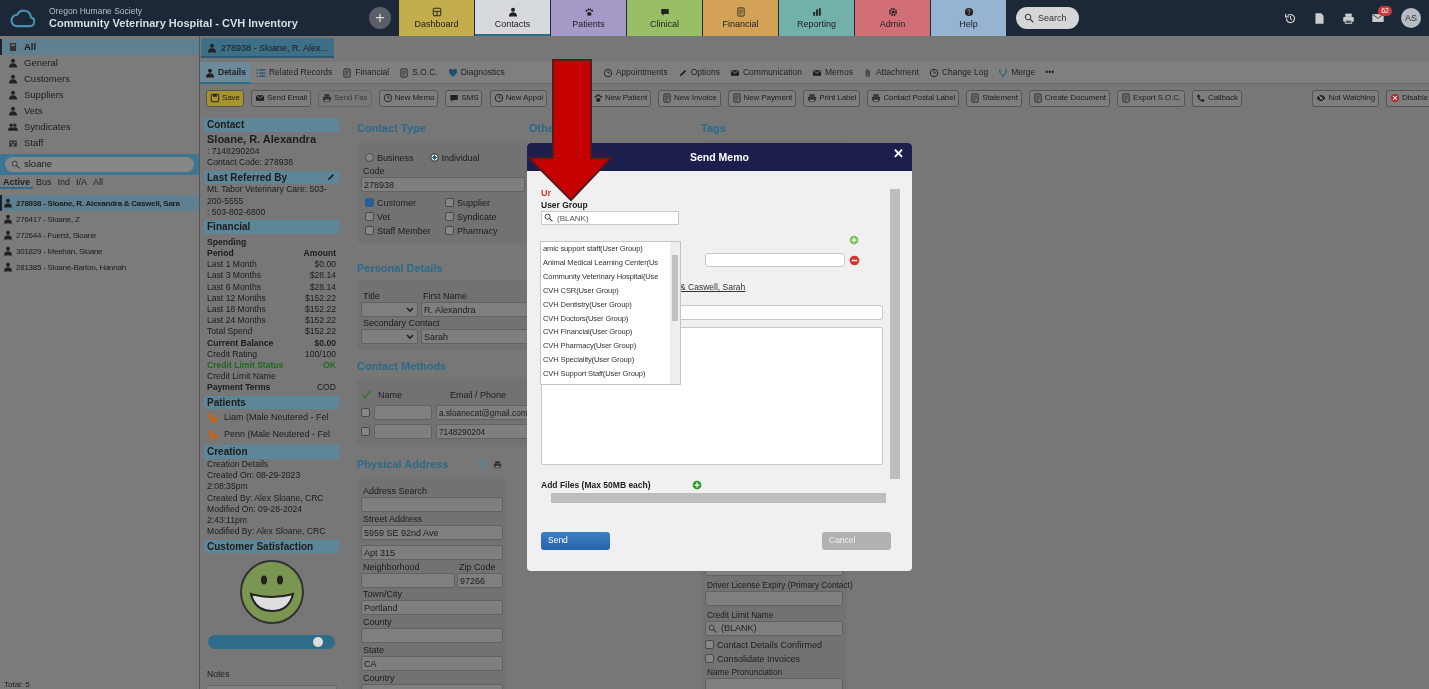 The width and height of the screenshot is (1429, 689). What do you see at coordinates (1290, 18) in the screenshot?
I see `history-icon` at bounding box center [1290, 18].